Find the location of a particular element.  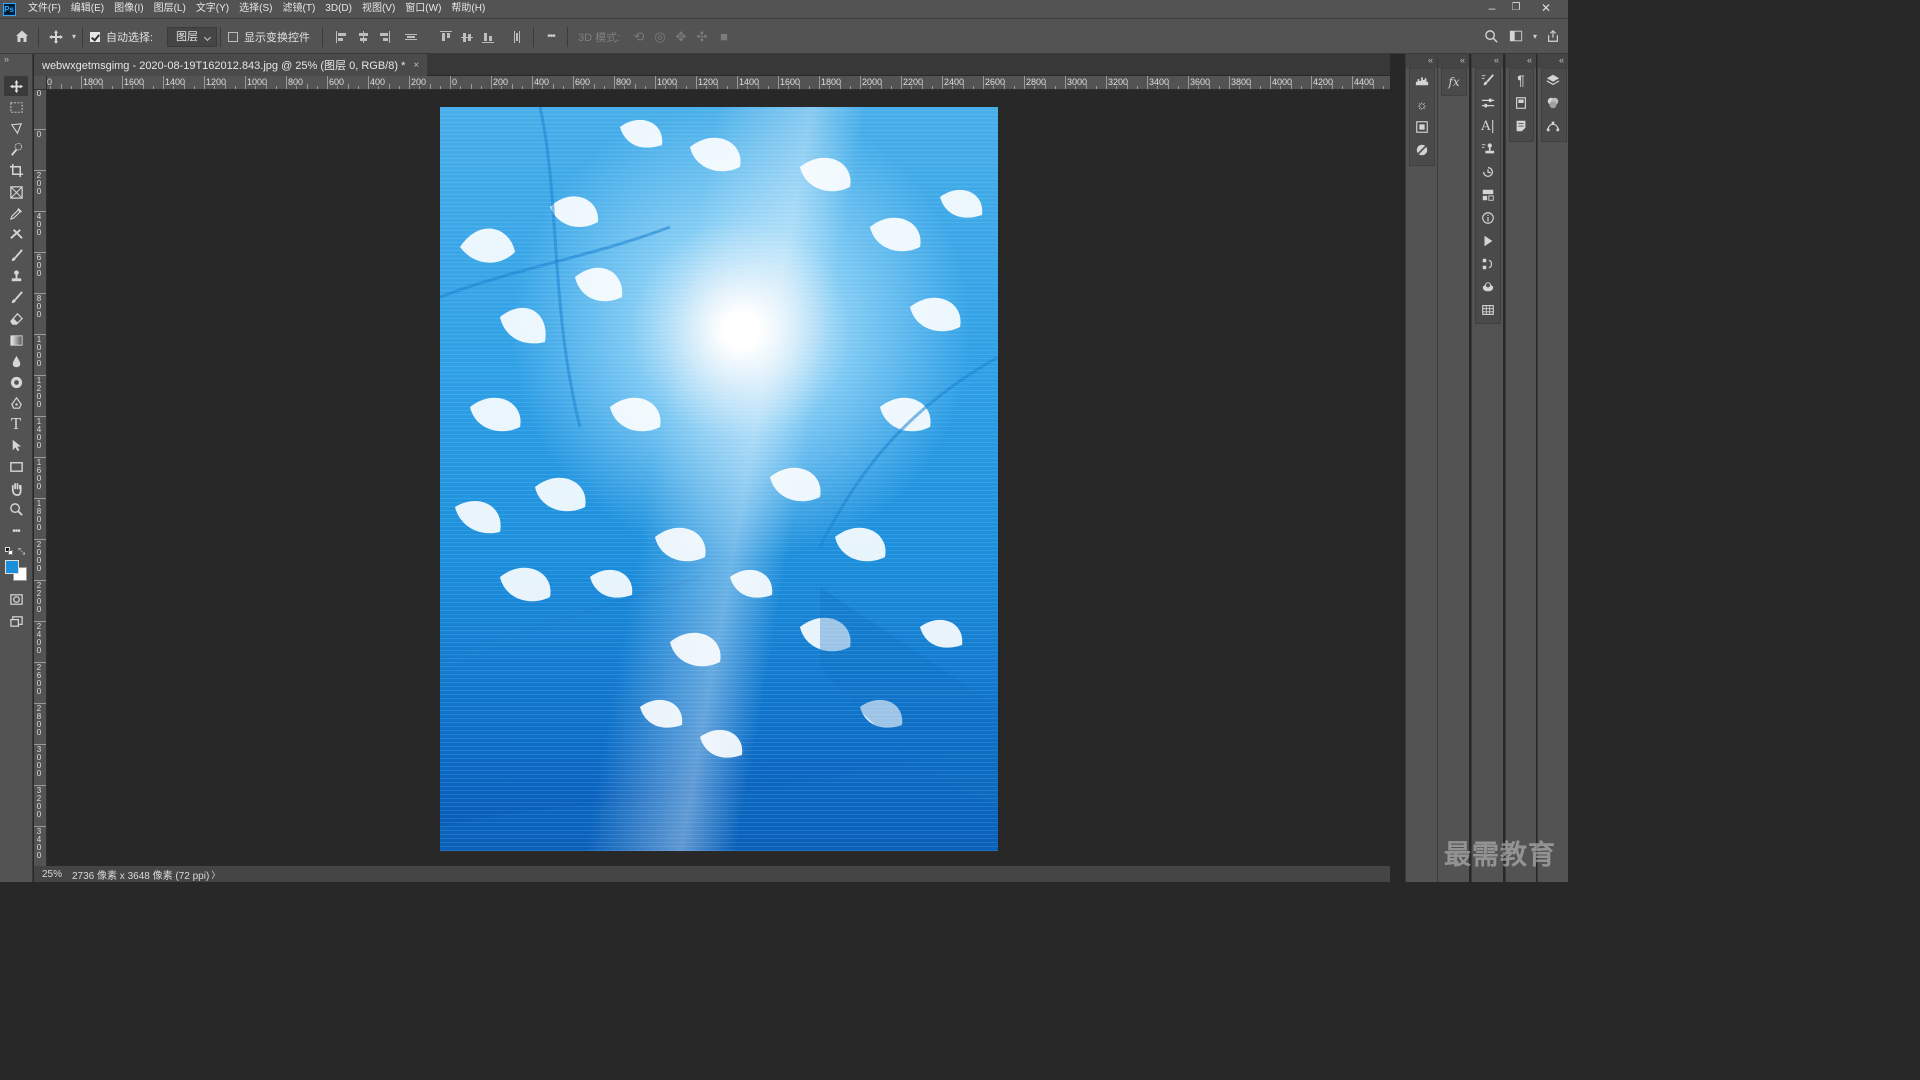

edit-toolbar-icon: ••• is located at coordinates (16, 531).